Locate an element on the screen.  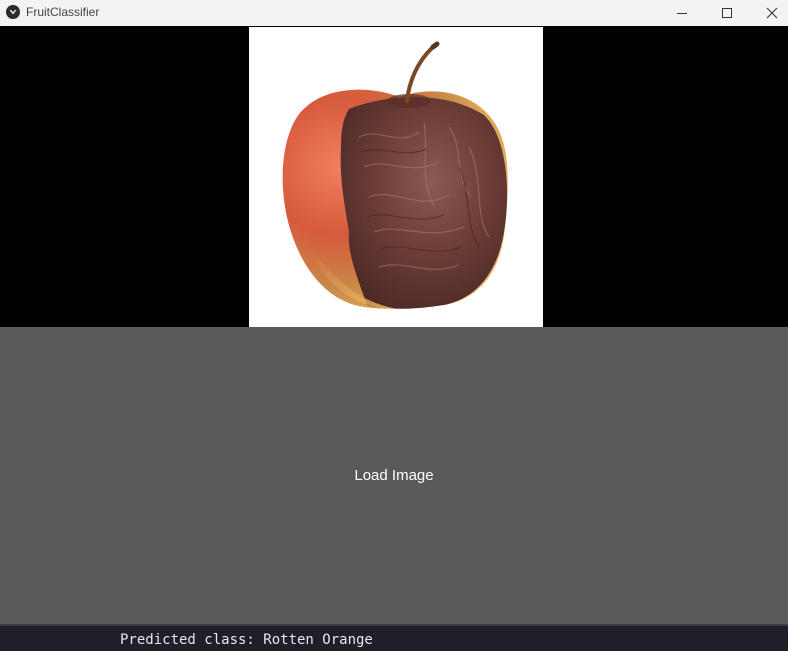
terminal-border is located at coordinates (394, 625).